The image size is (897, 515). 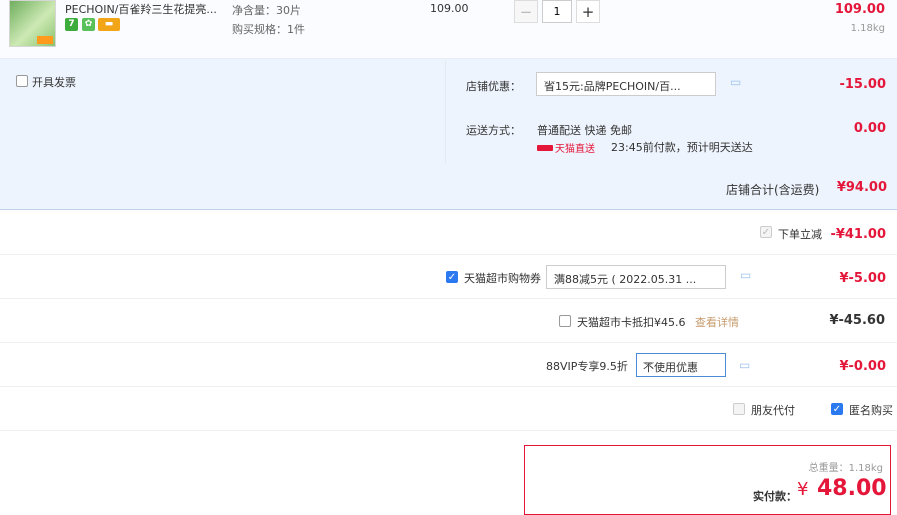 I want to click on seven-day-return-icon: 7, so click(x=71, y=24).